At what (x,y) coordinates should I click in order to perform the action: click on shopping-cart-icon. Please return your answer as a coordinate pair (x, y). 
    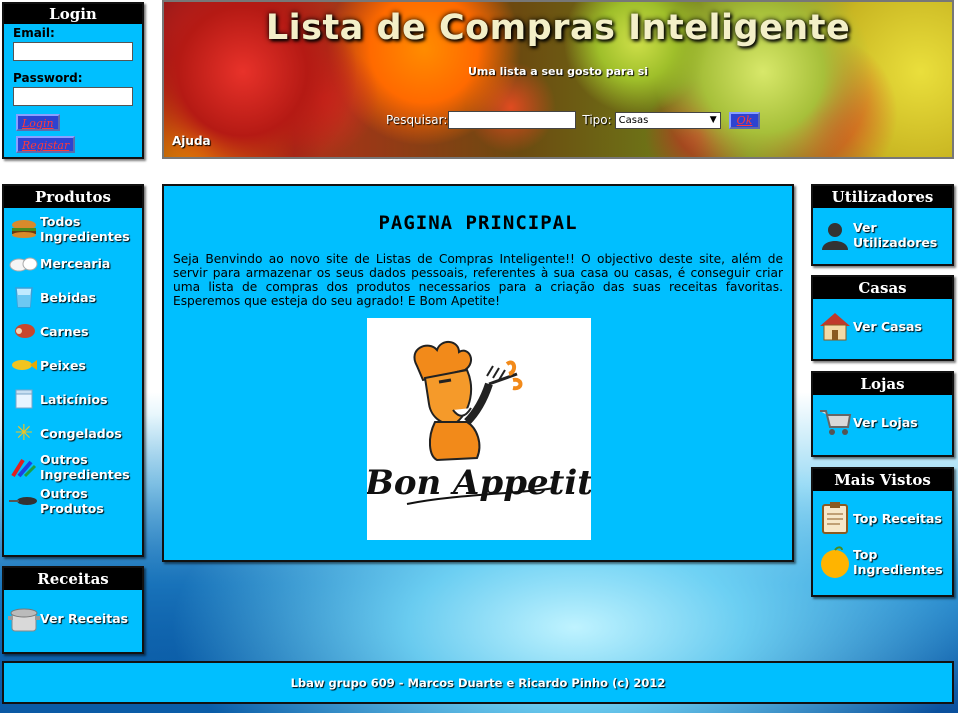
    Looking at the image, I should click on (835, 422).